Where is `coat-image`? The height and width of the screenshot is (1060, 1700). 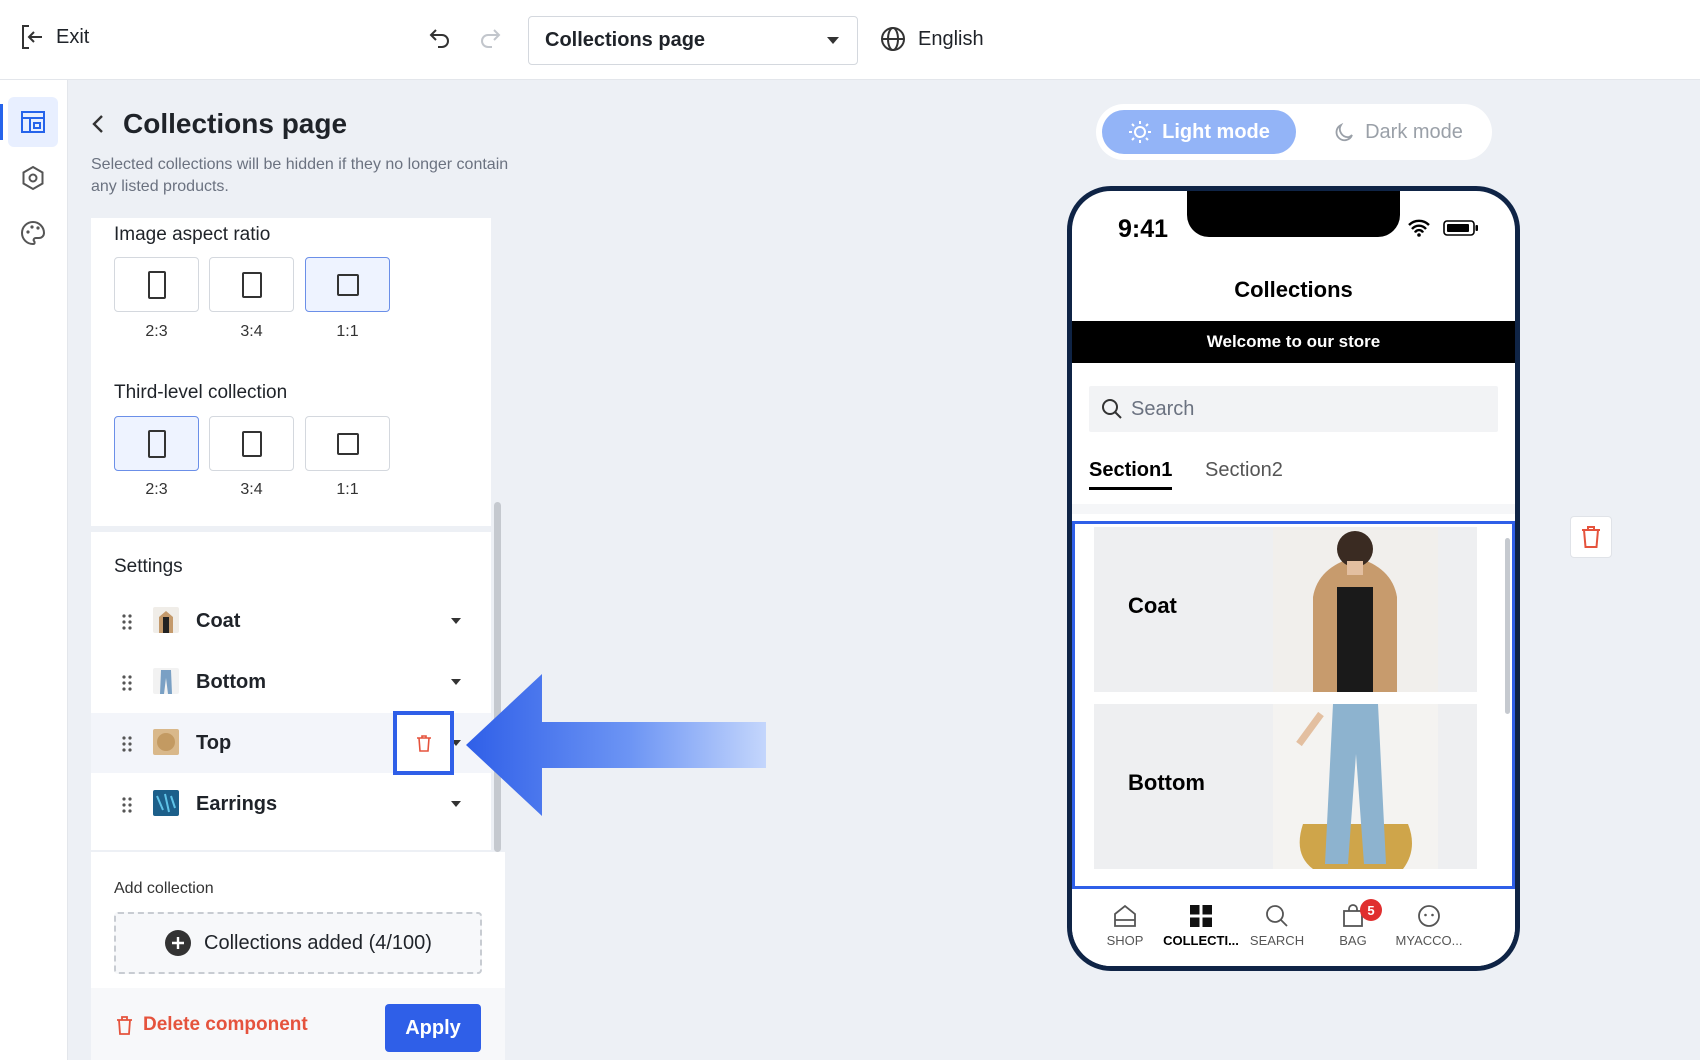 coat-image is located at coordinates (1355, 609).